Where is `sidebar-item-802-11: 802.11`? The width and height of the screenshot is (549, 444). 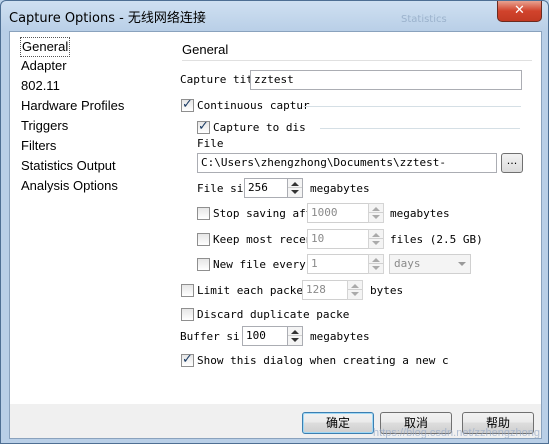
sidebar-item-802-11: 802.11 is located at coordinates (40, 86).